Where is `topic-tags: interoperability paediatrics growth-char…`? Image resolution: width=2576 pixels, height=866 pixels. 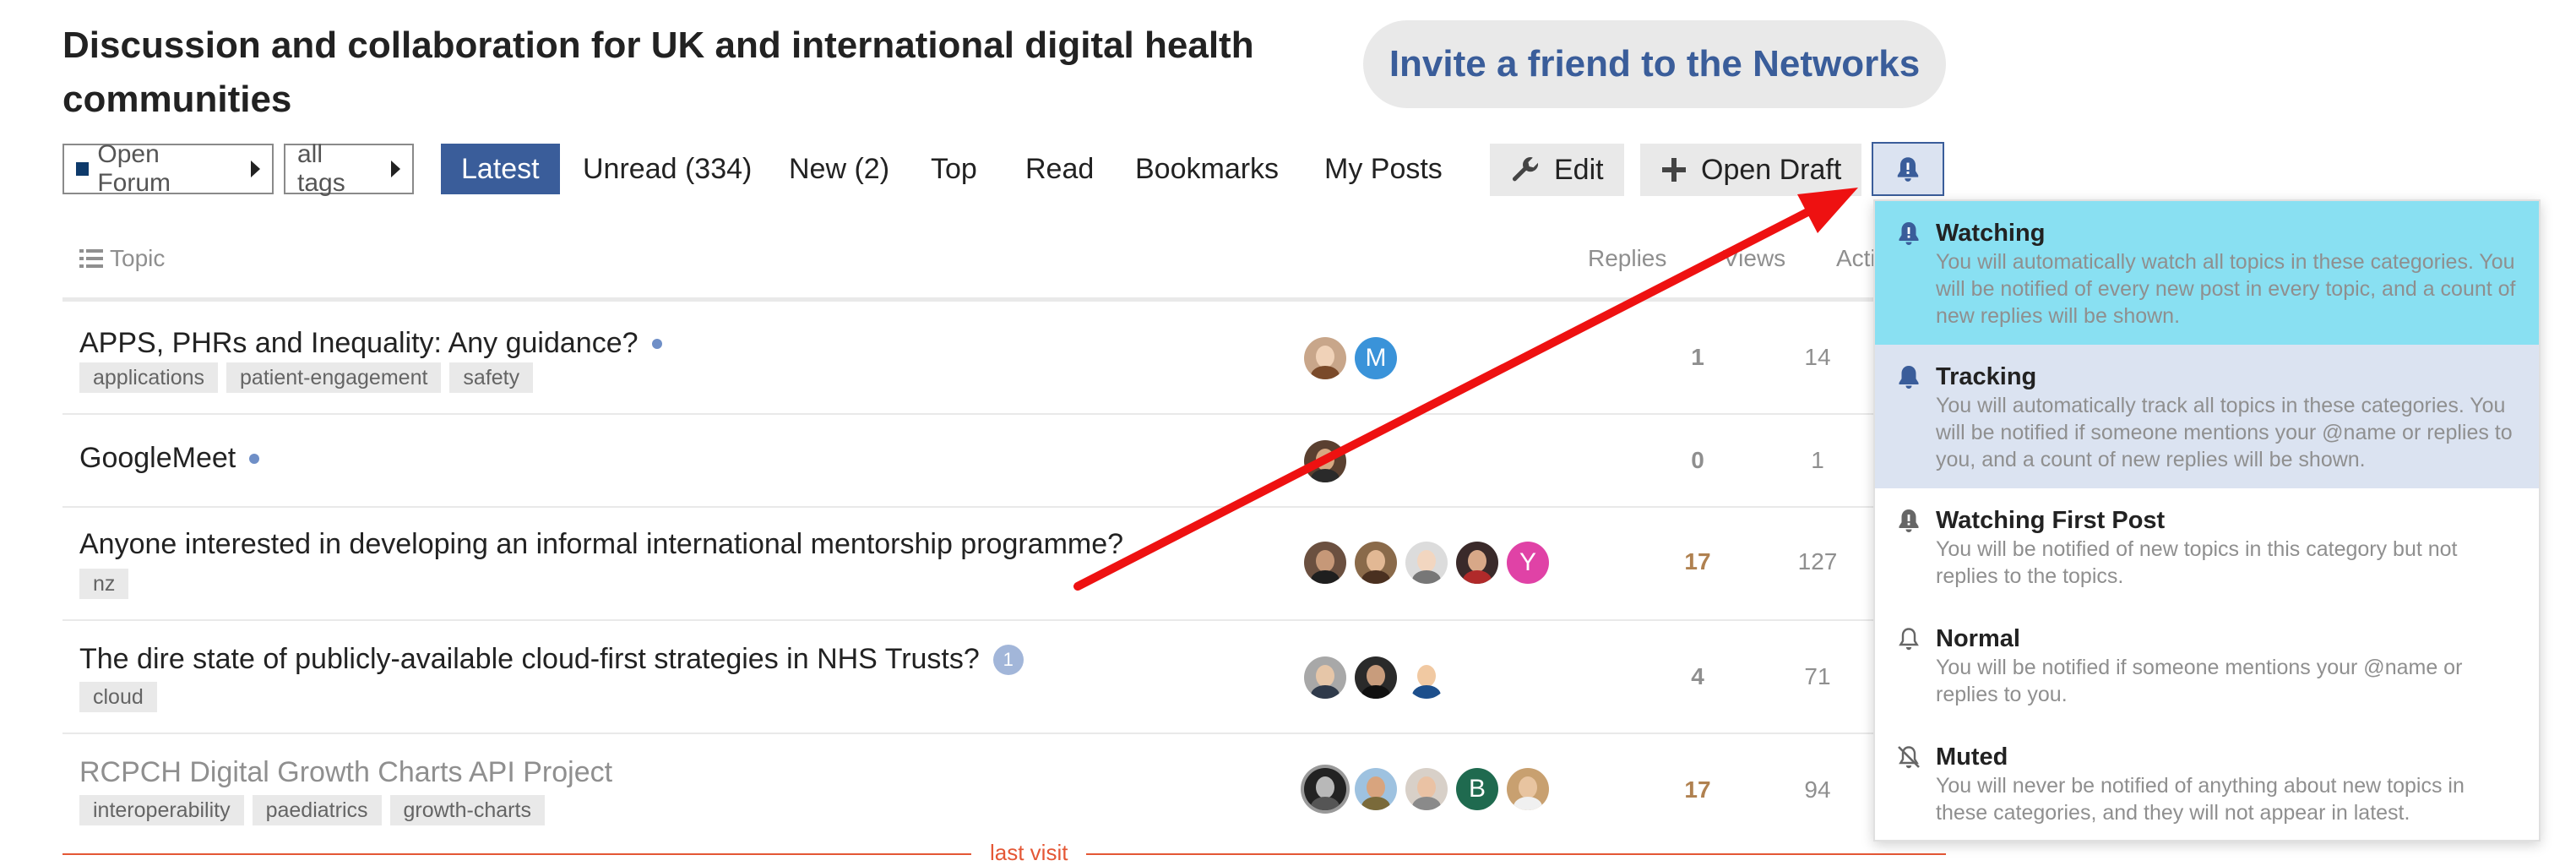
topic-tags: interoperability paediatrics growth-char… is located at coordinates (312, 810).